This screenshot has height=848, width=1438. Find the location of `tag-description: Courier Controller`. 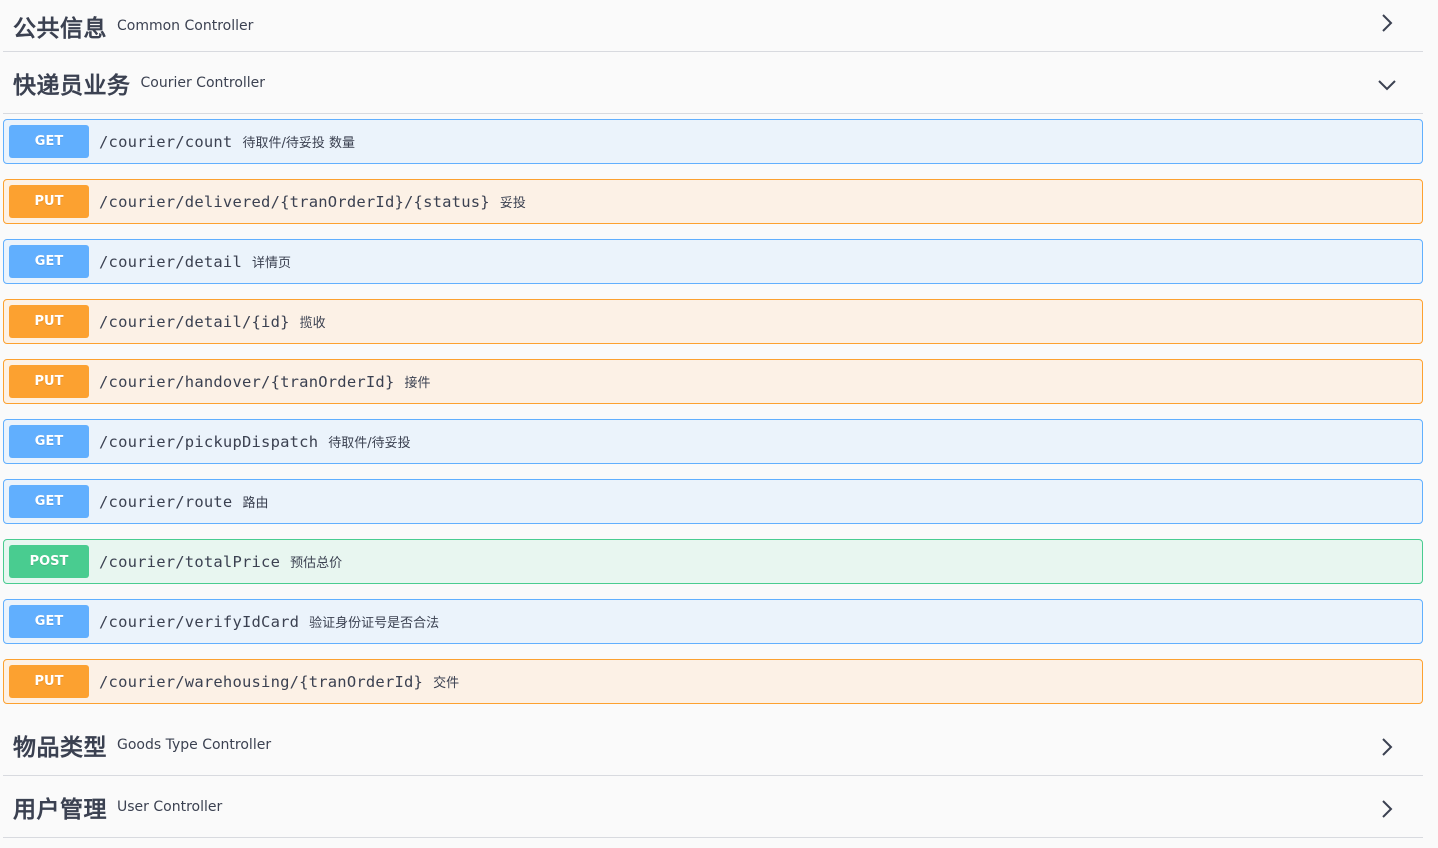

tag-description: Courier Controller is located at coordinates (203, 82).